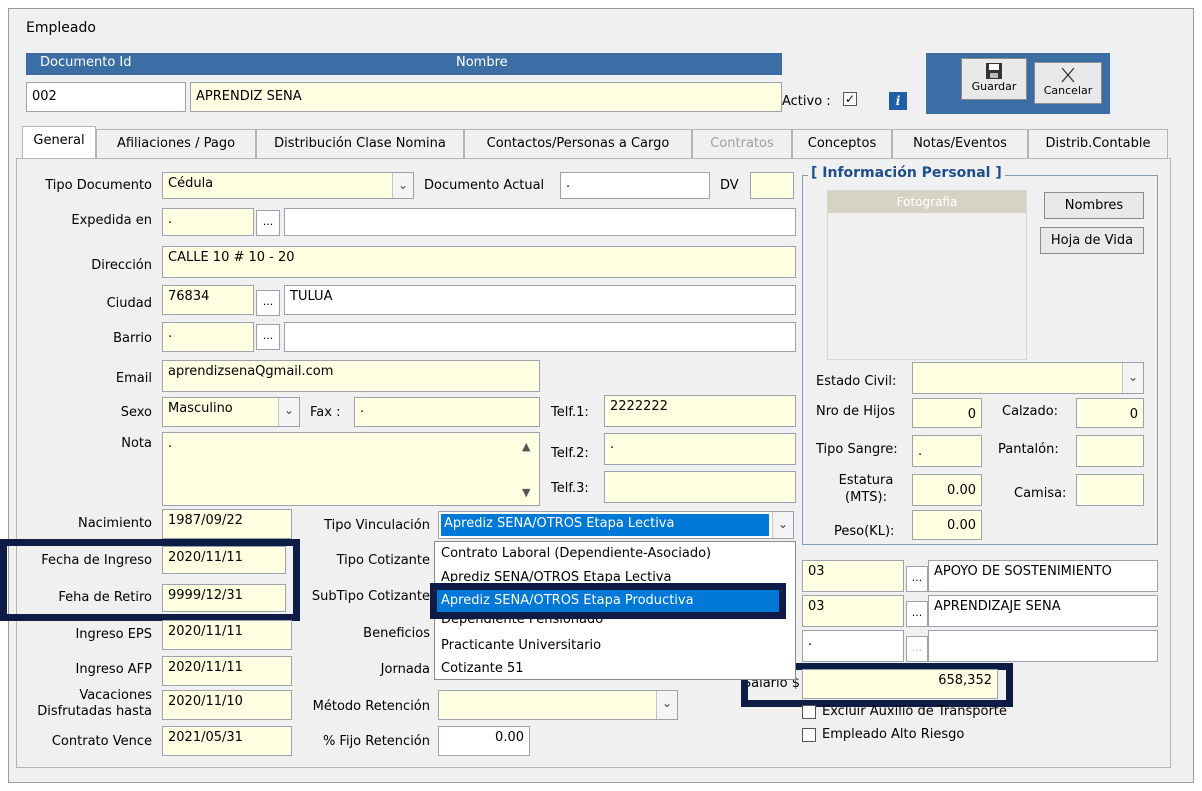 The image size is (1202, 791). I want to click on dropdown-option: Contrato Laboral (Dependiente-Asociado), so click(576, 553).